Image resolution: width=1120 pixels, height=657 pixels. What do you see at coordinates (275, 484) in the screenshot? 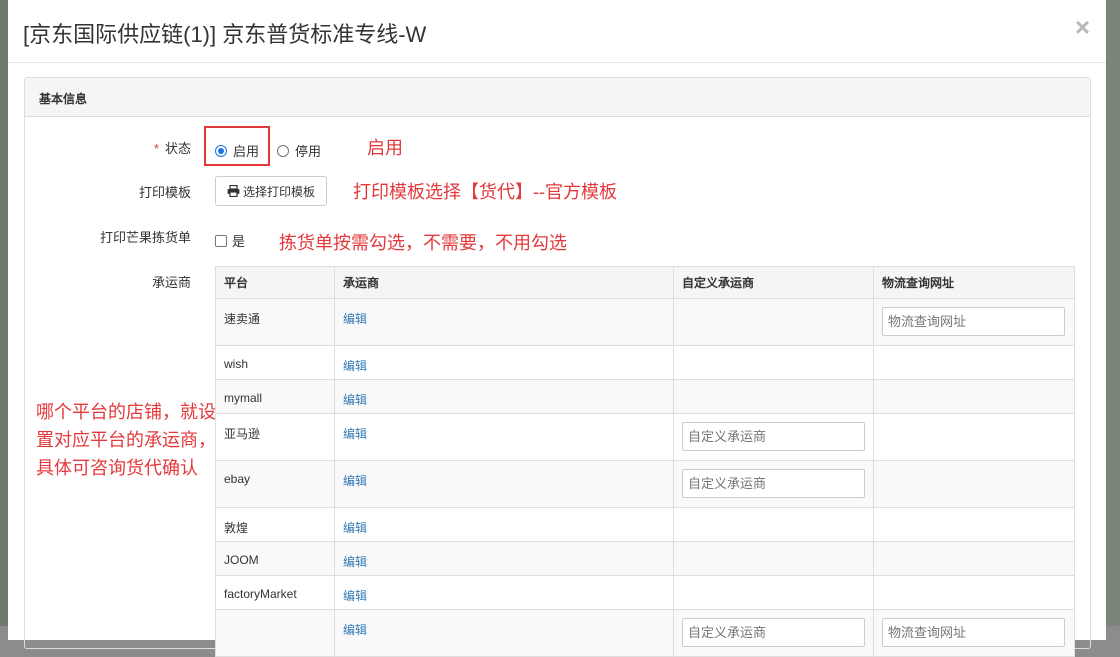
I see `platform-cell: ebay` at bounding box center [275, 484].